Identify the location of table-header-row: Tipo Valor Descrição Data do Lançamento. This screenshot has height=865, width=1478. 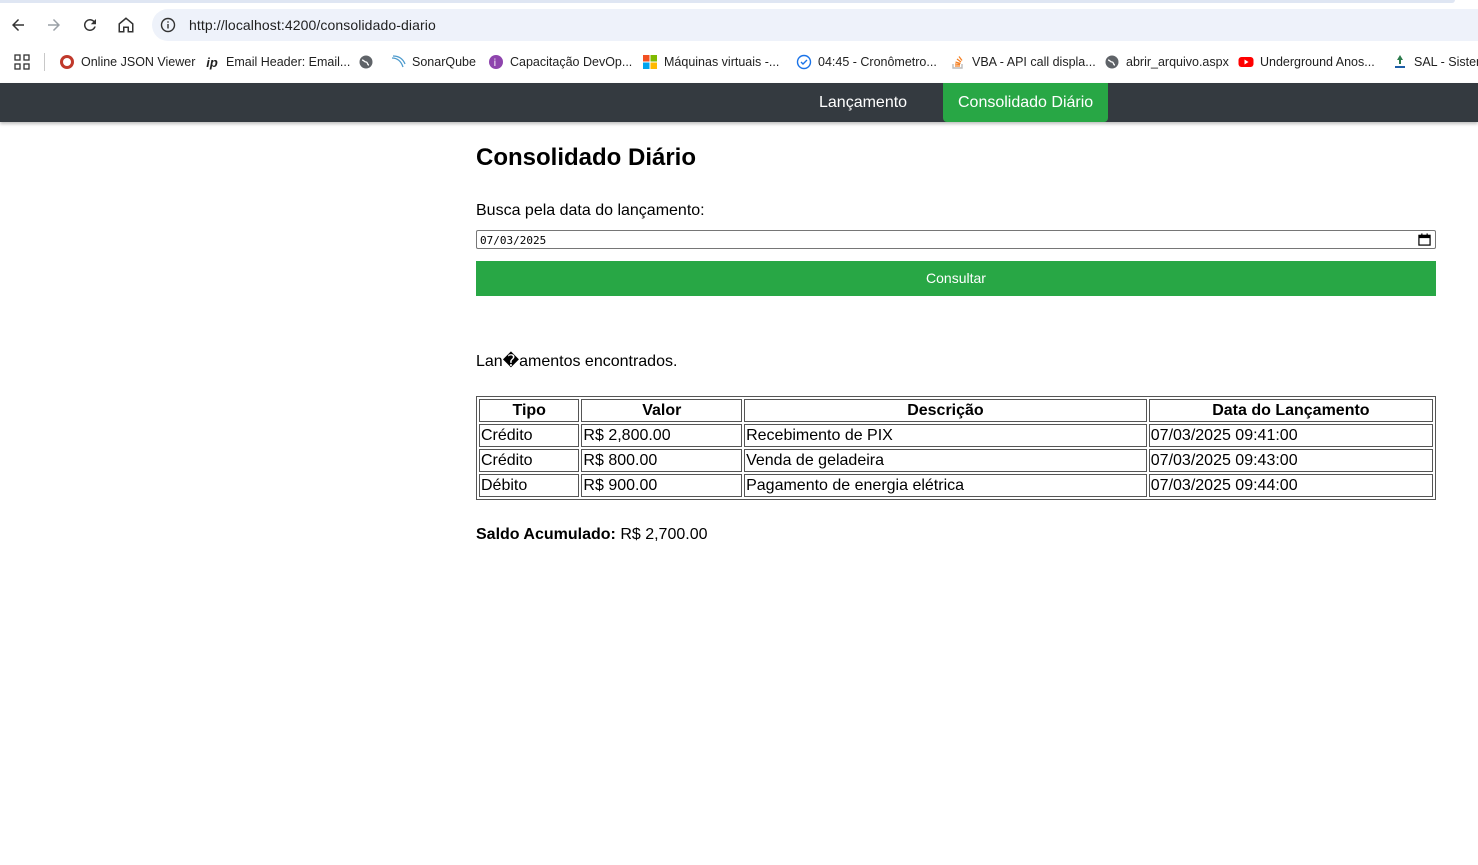
(956, 410).